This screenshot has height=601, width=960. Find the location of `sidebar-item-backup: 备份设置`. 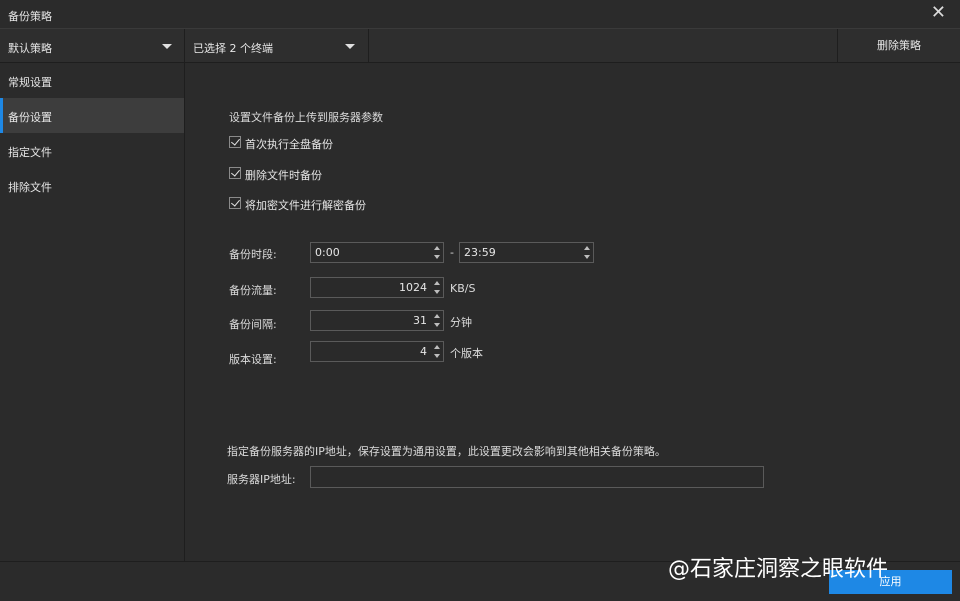

sidebar-item-backup: 备份设置 is located at coordinates (92, 115).